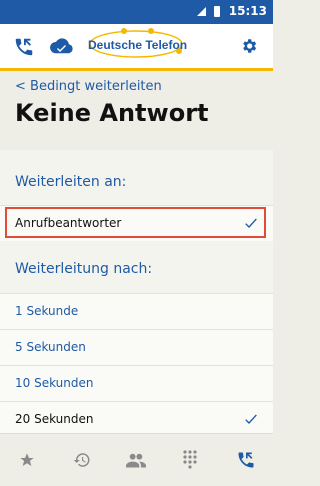 Image resolution: width=320 pixels, height=486 pixels. Describe the element at coordinates (88, 86) in the screenshot. I see `back-link: < Bedingt weiterleiten` at that location.